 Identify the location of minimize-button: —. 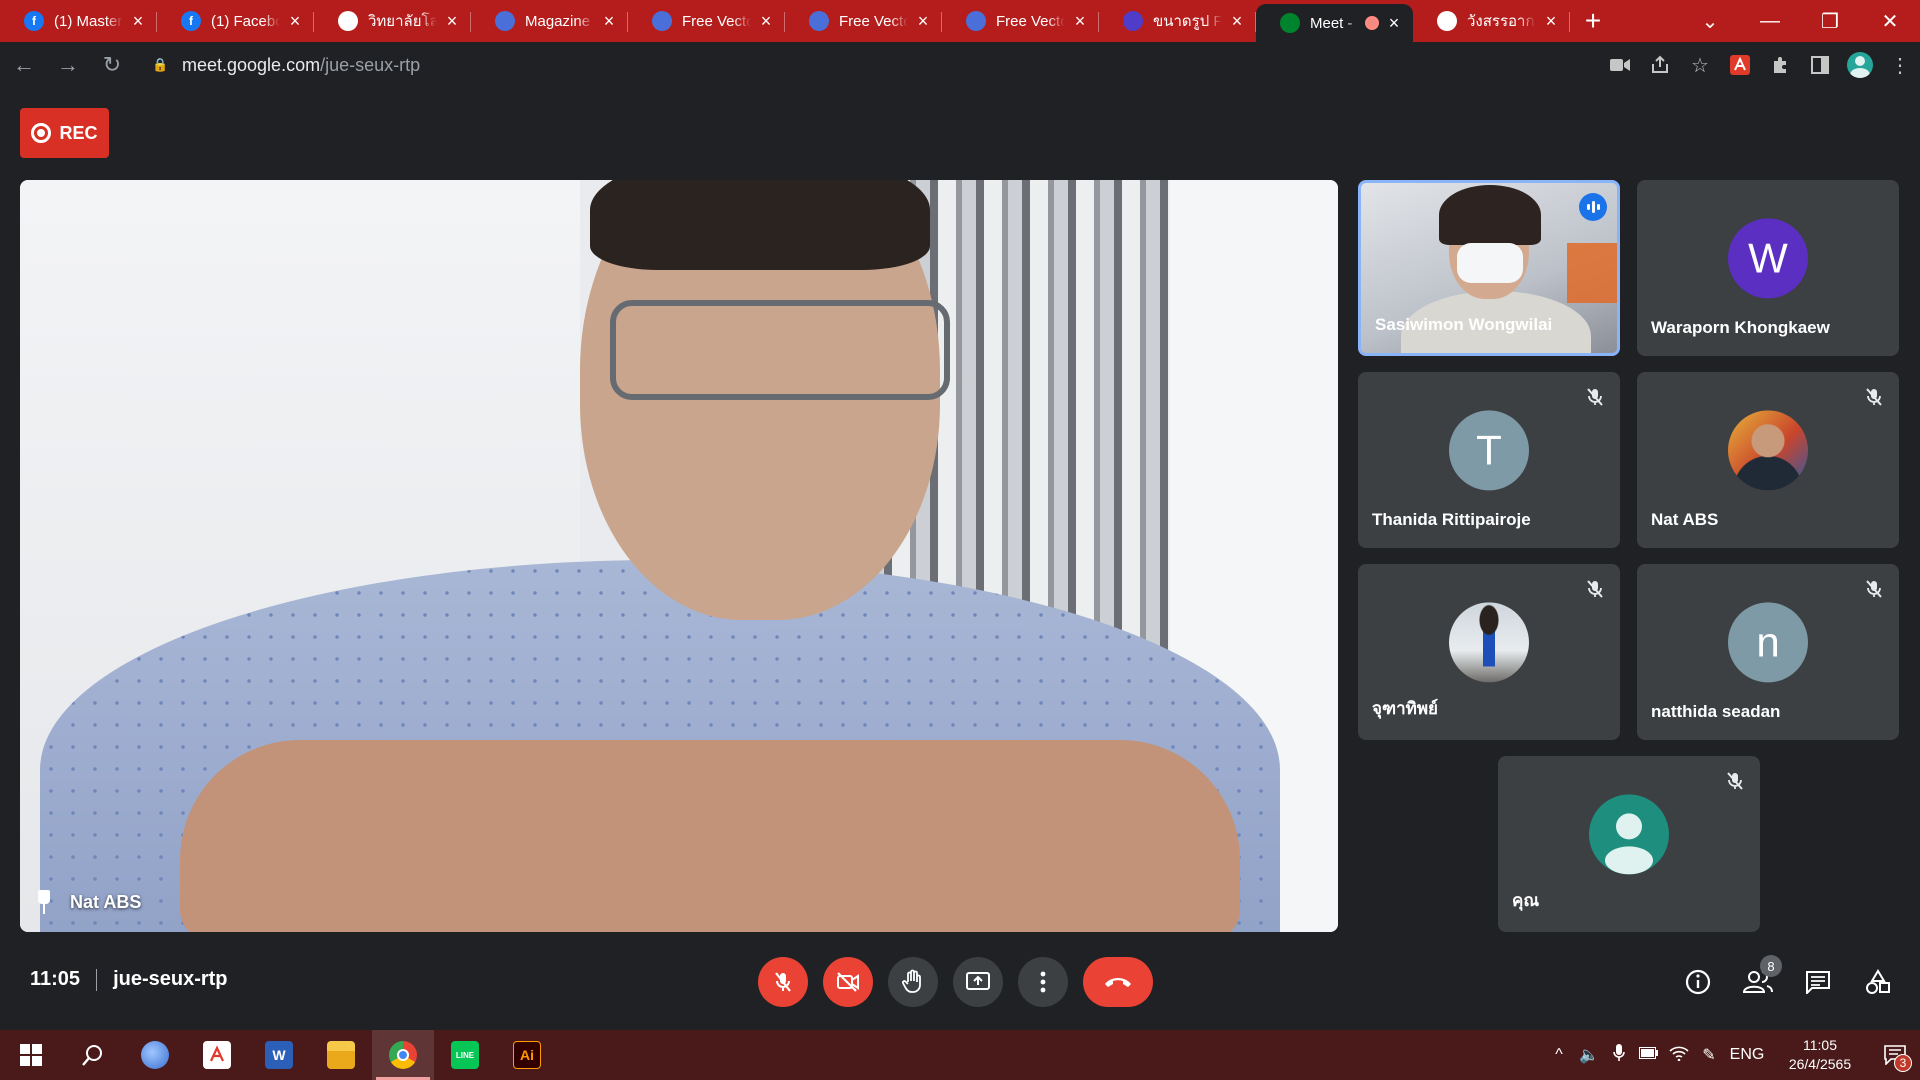
(1770, 21).